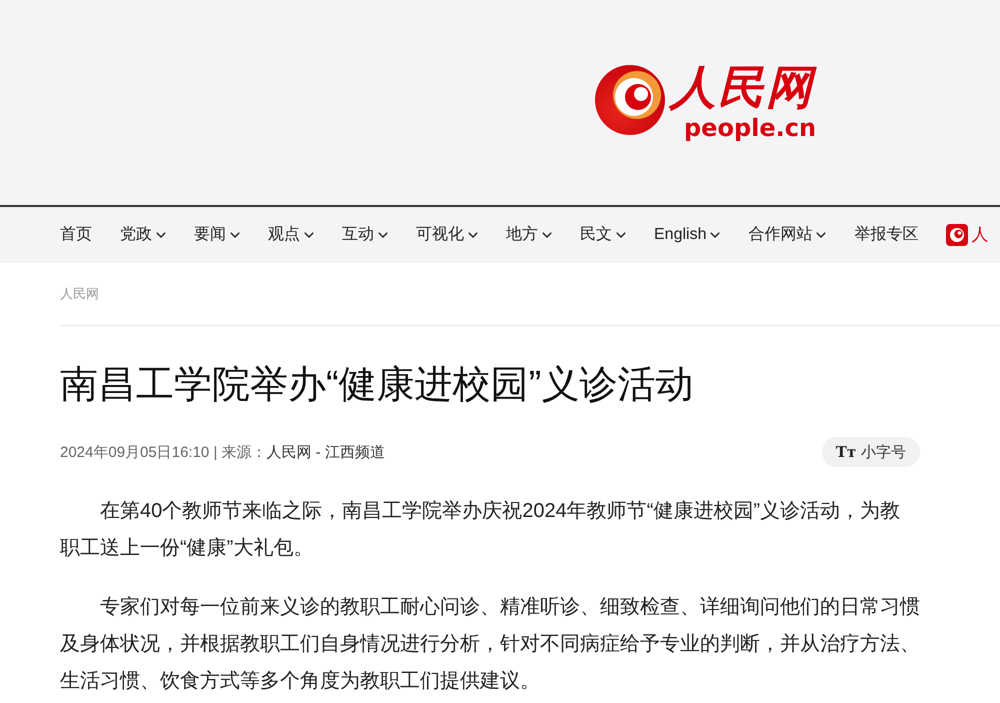 Image resolution: width=1000 pixels, height=703 pixels. What do you see at coordinates (76, 235) in the screenshot?
I see `nav-link: 首页` at bounding box center [76, 235].